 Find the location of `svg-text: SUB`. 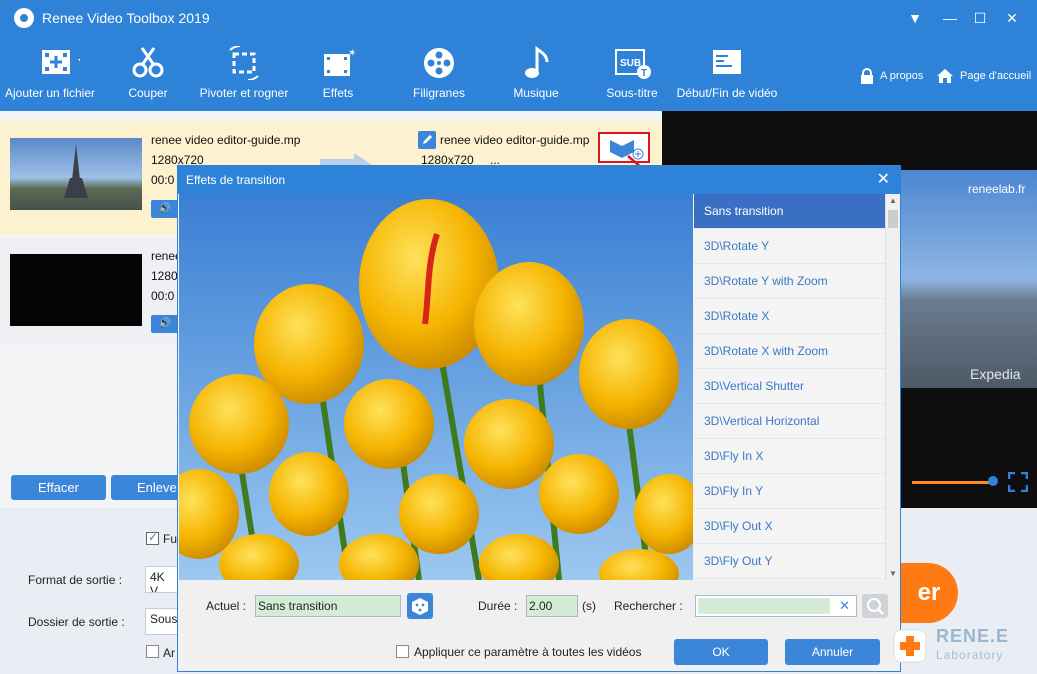

svg-text: SUB is located at coordinates (630, 63).